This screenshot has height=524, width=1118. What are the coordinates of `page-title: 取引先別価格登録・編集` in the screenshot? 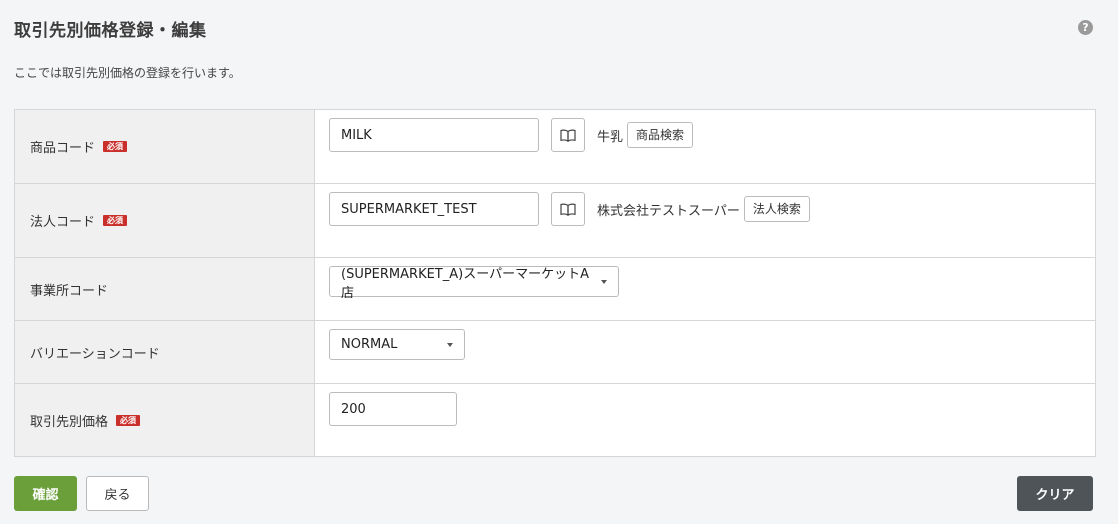 It's located at (110, 31).